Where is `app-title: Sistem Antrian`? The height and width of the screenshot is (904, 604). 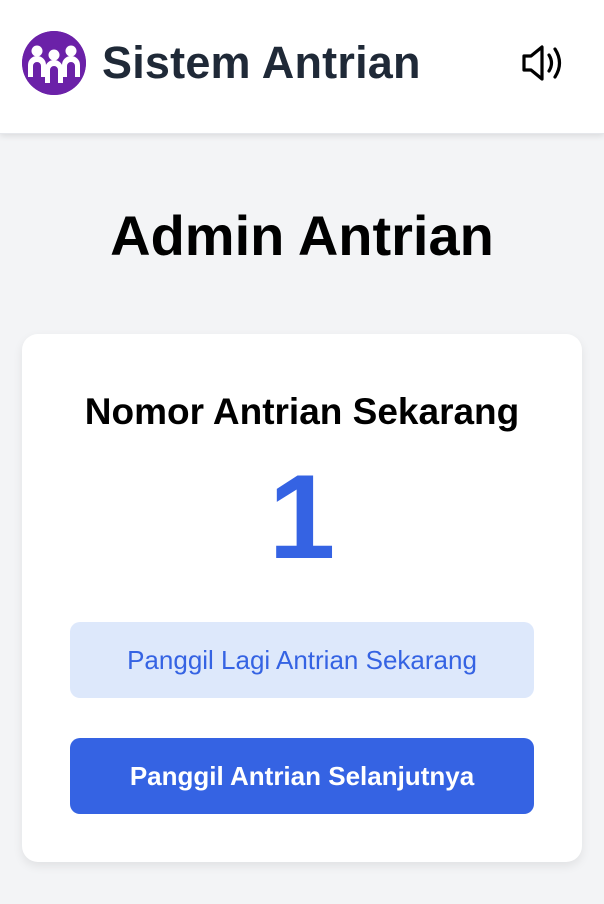 app-title: Sistem Antrian is located at coordinates (261, 62).